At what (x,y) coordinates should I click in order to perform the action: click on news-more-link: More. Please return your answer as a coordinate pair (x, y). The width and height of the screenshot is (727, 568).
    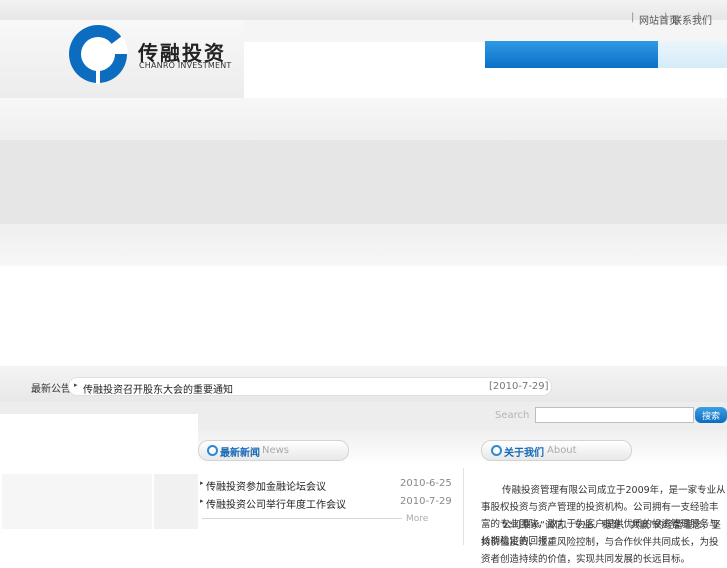
    Looking at the image, I should click on (417, 519).